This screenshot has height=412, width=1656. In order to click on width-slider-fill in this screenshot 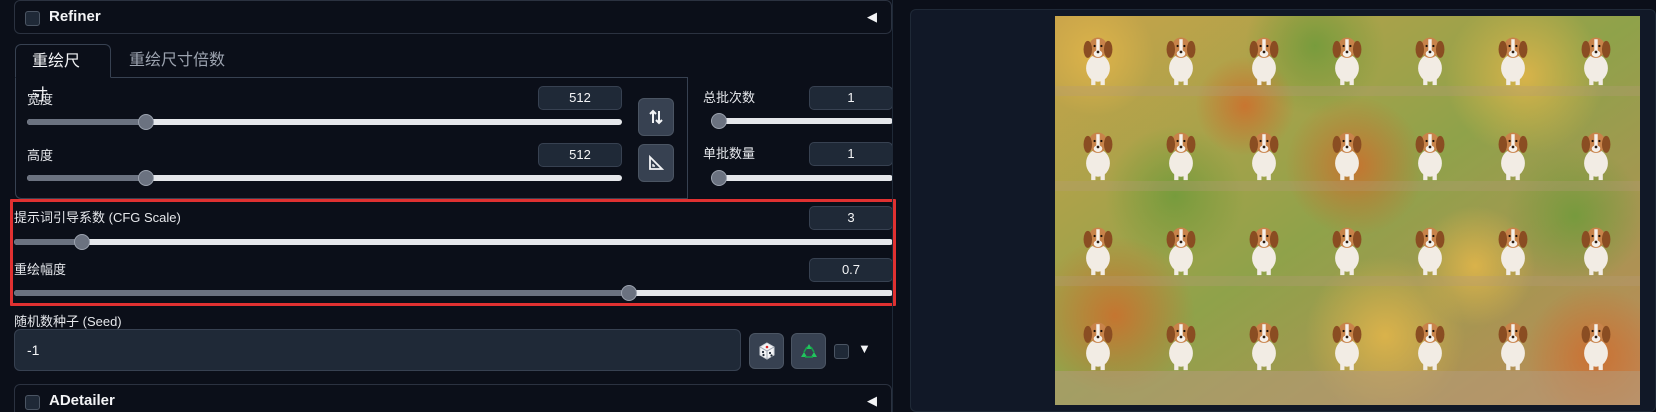, I will do `click(86, 122)`.